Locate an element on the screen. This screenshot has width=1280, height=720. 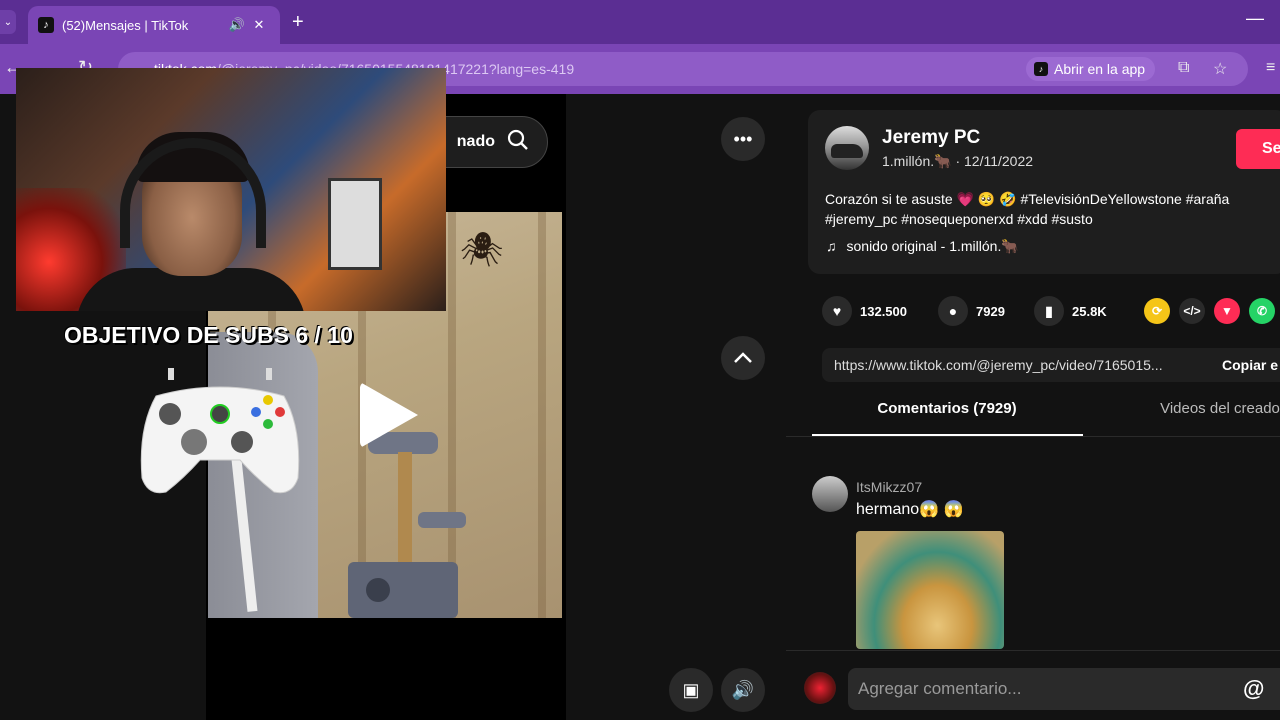
tab-comments: Comentarios (7929) is located at coordinates (947, 408).